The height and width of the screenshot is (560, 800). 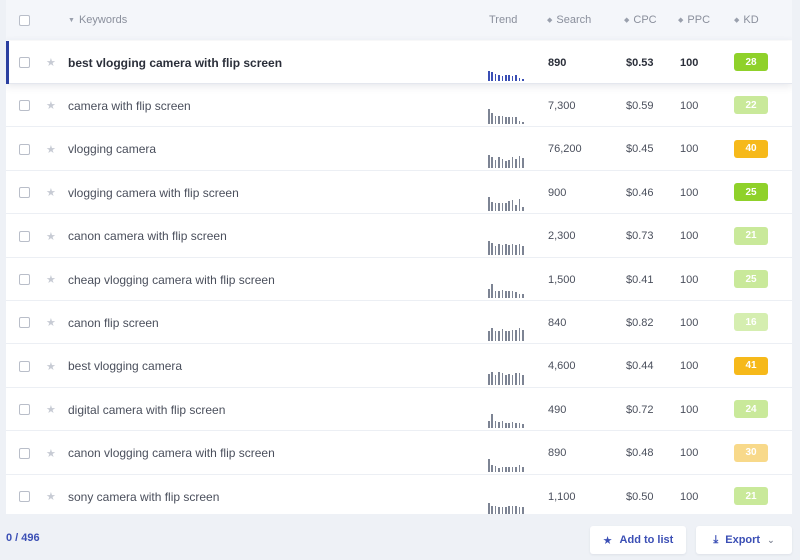 I want to click on keyword-text: vlogging camera, so click(x=112, y=149).